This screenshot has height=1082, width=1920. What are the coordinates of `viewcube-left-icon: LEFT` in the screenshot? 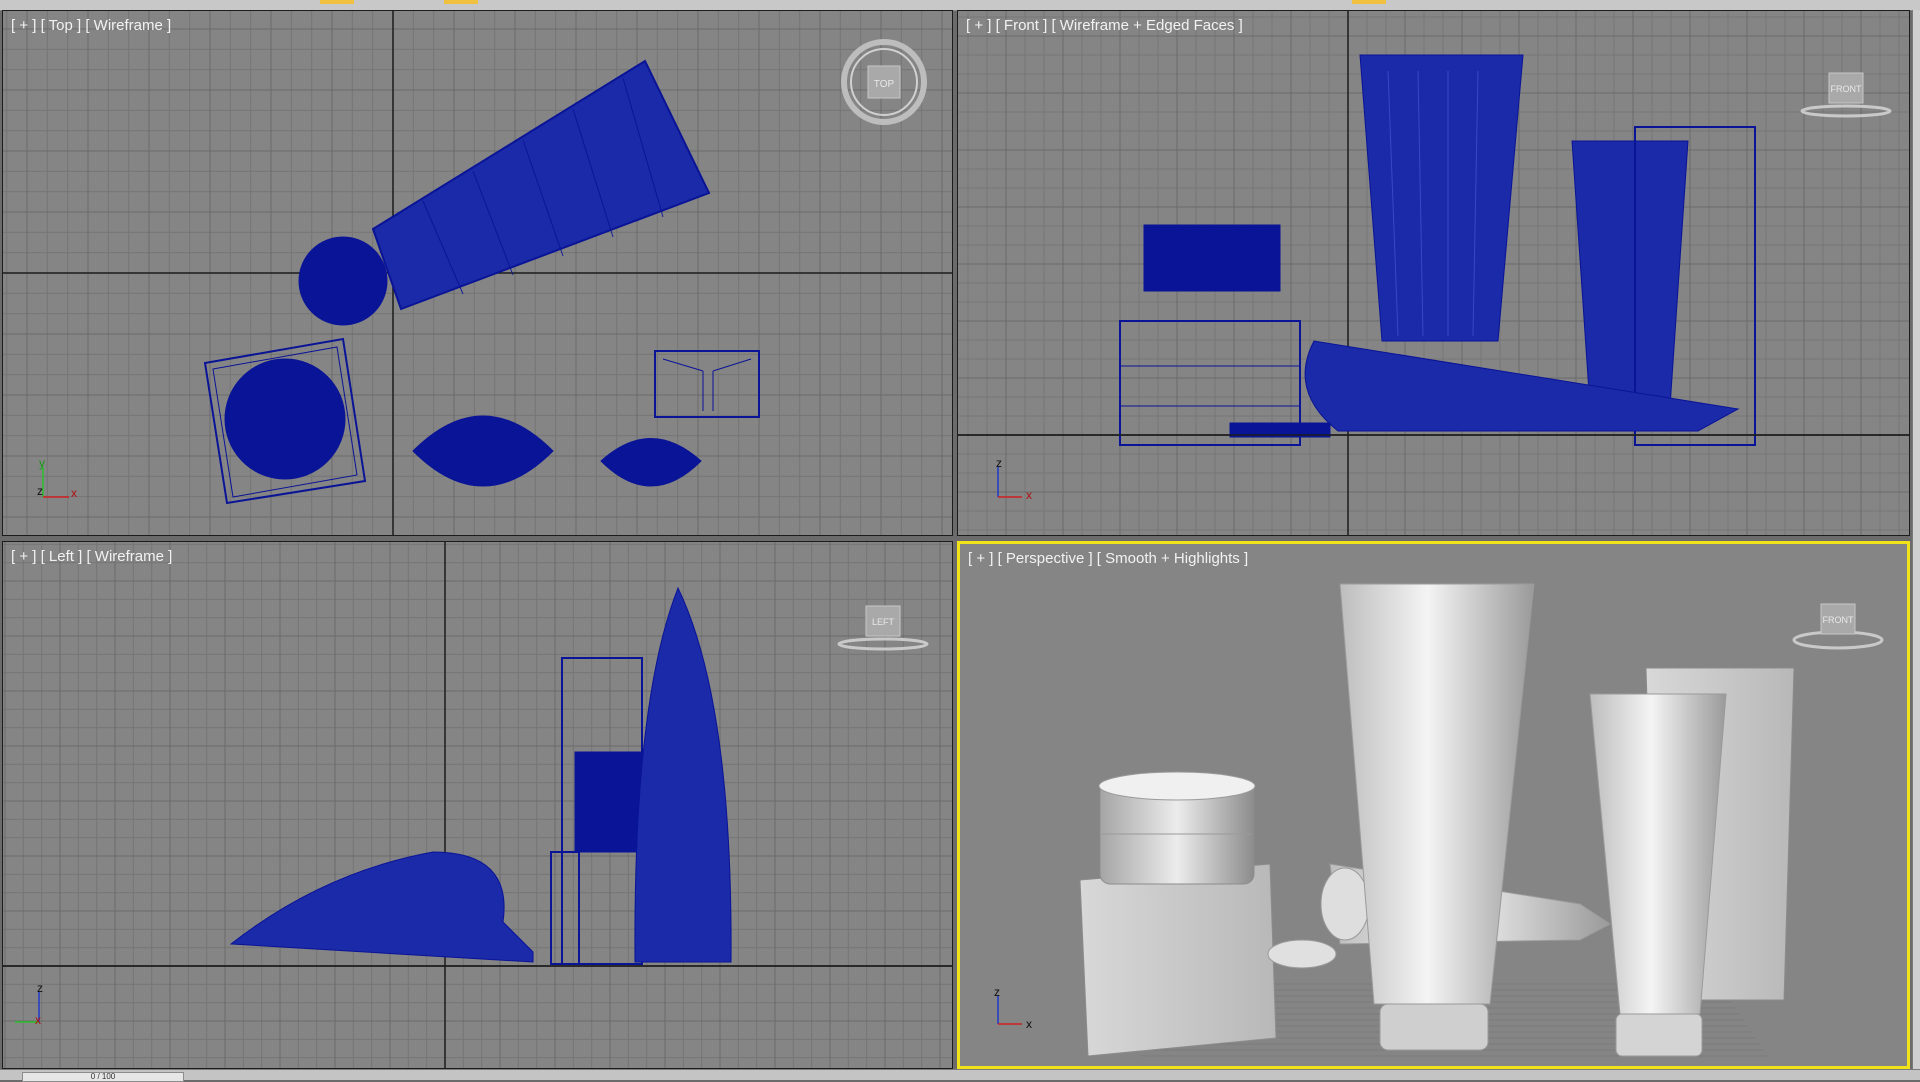 It's located at (883, 622).